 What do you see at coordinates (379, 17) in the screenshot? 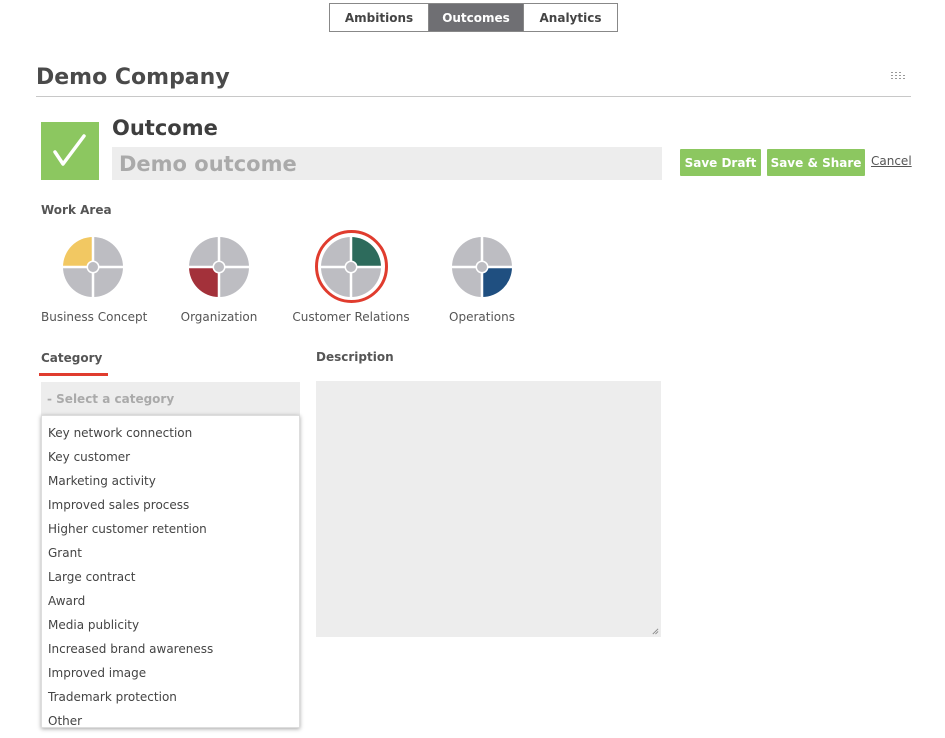
I see `tab-ambitions: Ambitions` at bounding box center [379, 17].